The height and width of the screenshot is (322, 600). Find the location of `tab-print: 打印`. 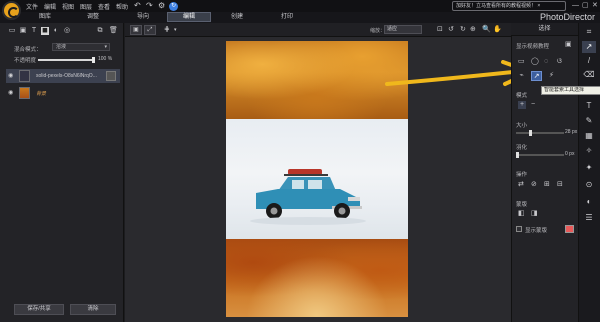

tab-print: 打印 is located at coordinates (287, 17).